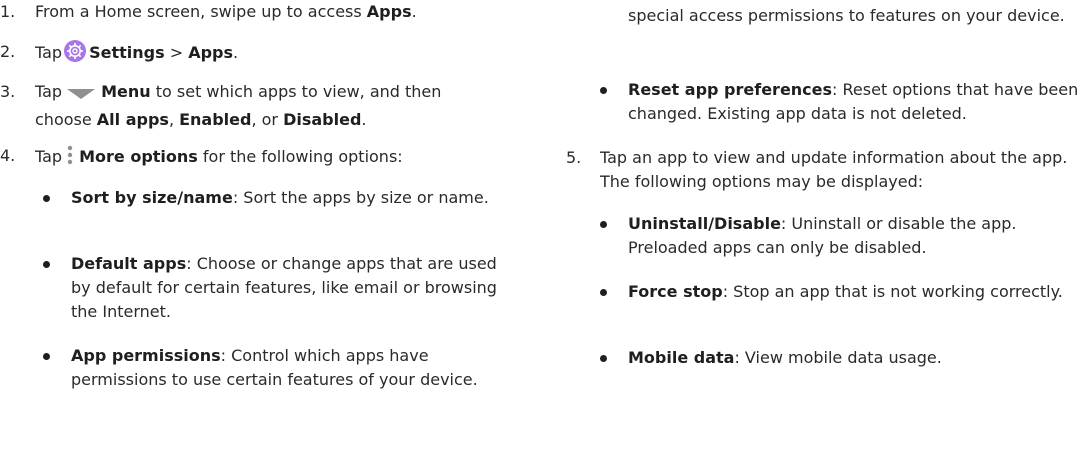  Describe the element at coordinates (322, 119) in the screenshot. I see `disabled-label: Disabled` at that location.